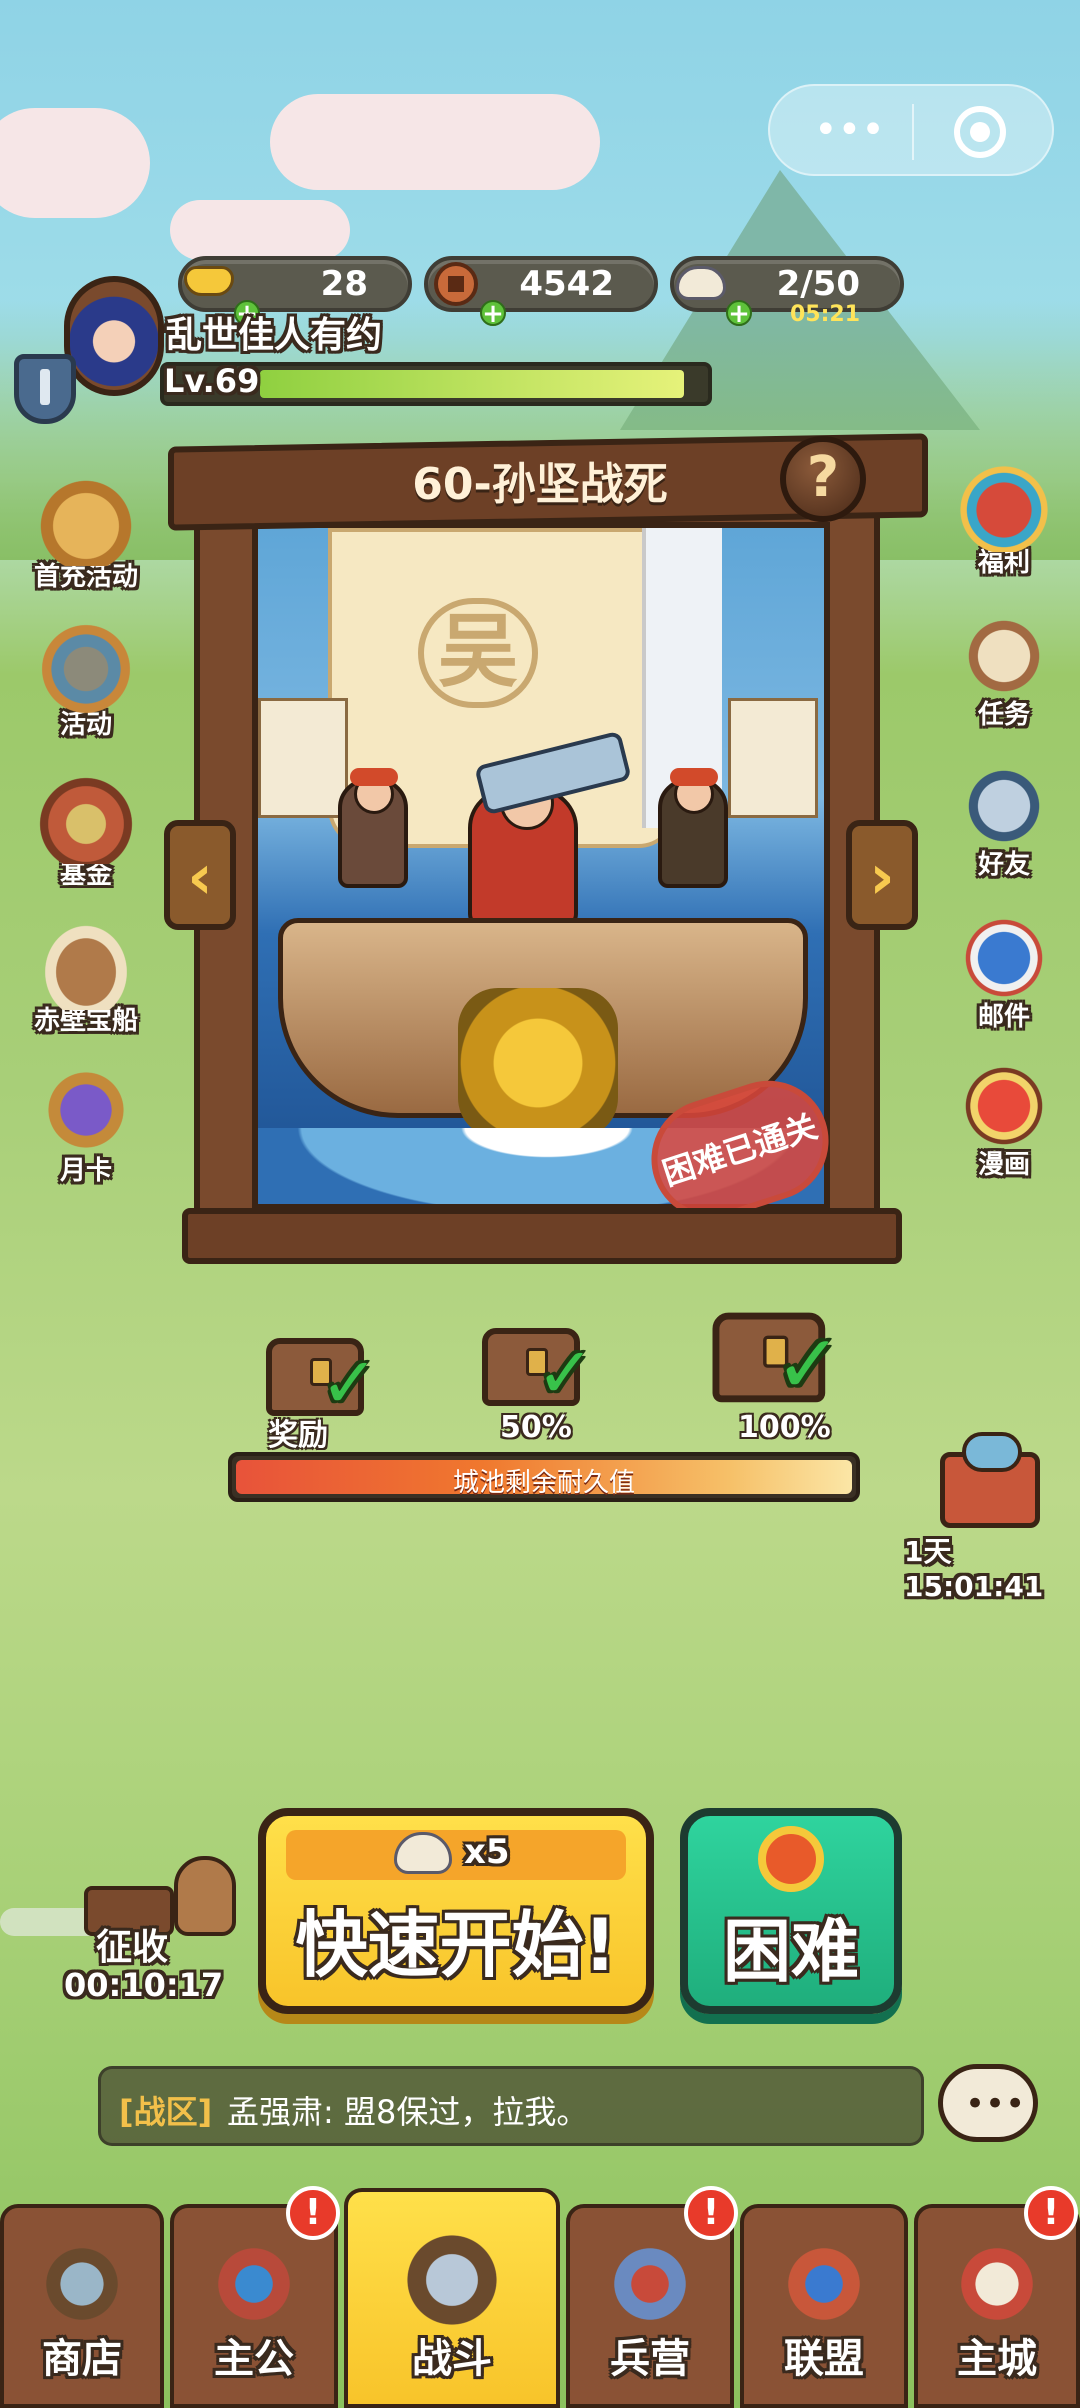  I want to click on reward-chest-100: ✓, so click(772, 1354).